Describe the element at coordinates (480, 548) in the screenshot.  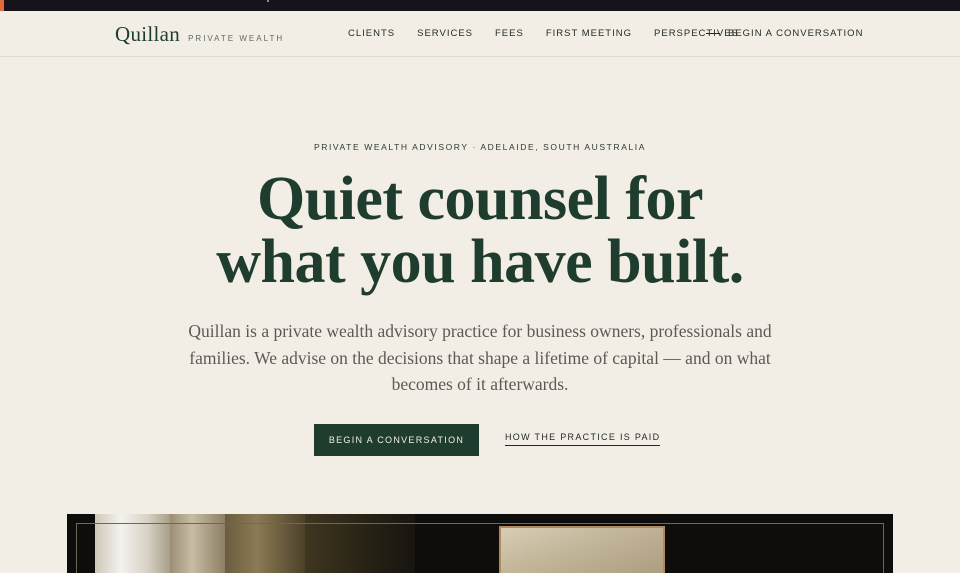
I see `image-inner-frame` at that location.